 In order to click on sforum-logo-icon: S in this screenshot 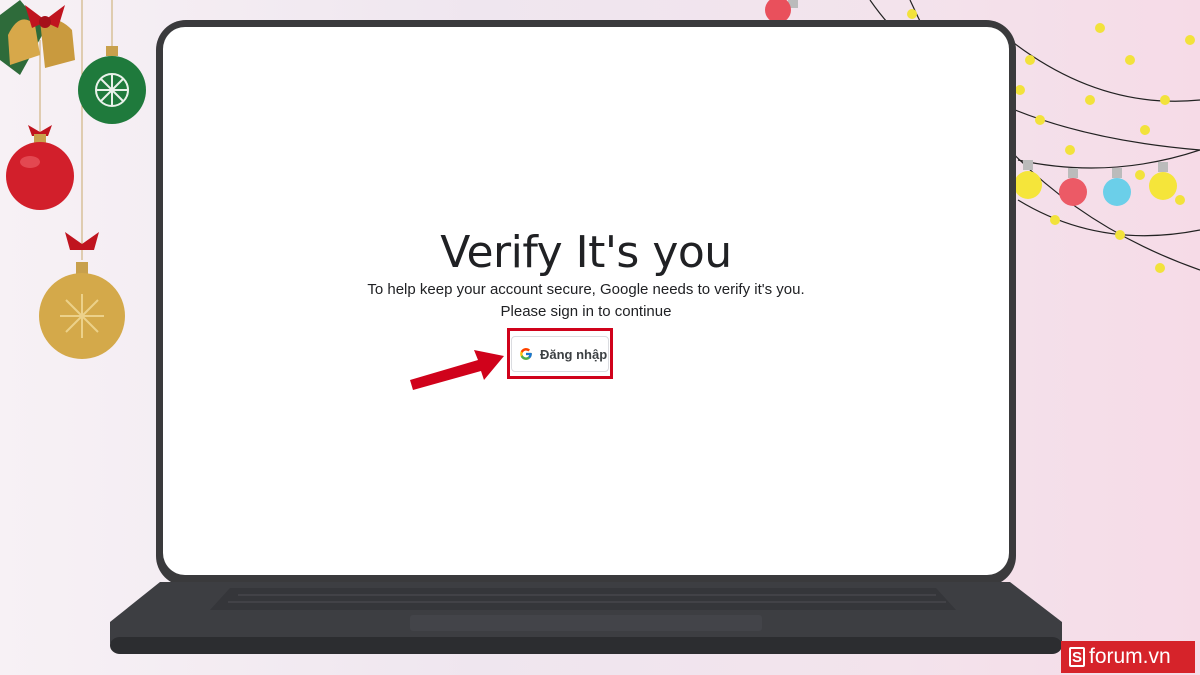, I will do `click(1077, 657)`.